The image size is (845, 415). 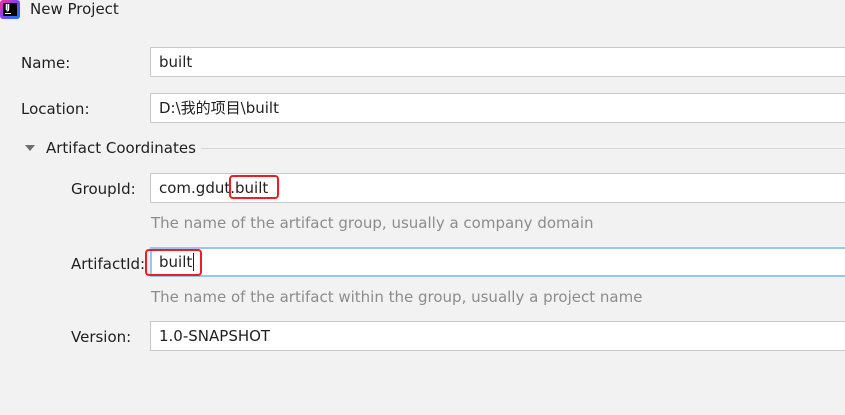 I want to click on app-icon-text: IJ, so click(x=7, y=7).